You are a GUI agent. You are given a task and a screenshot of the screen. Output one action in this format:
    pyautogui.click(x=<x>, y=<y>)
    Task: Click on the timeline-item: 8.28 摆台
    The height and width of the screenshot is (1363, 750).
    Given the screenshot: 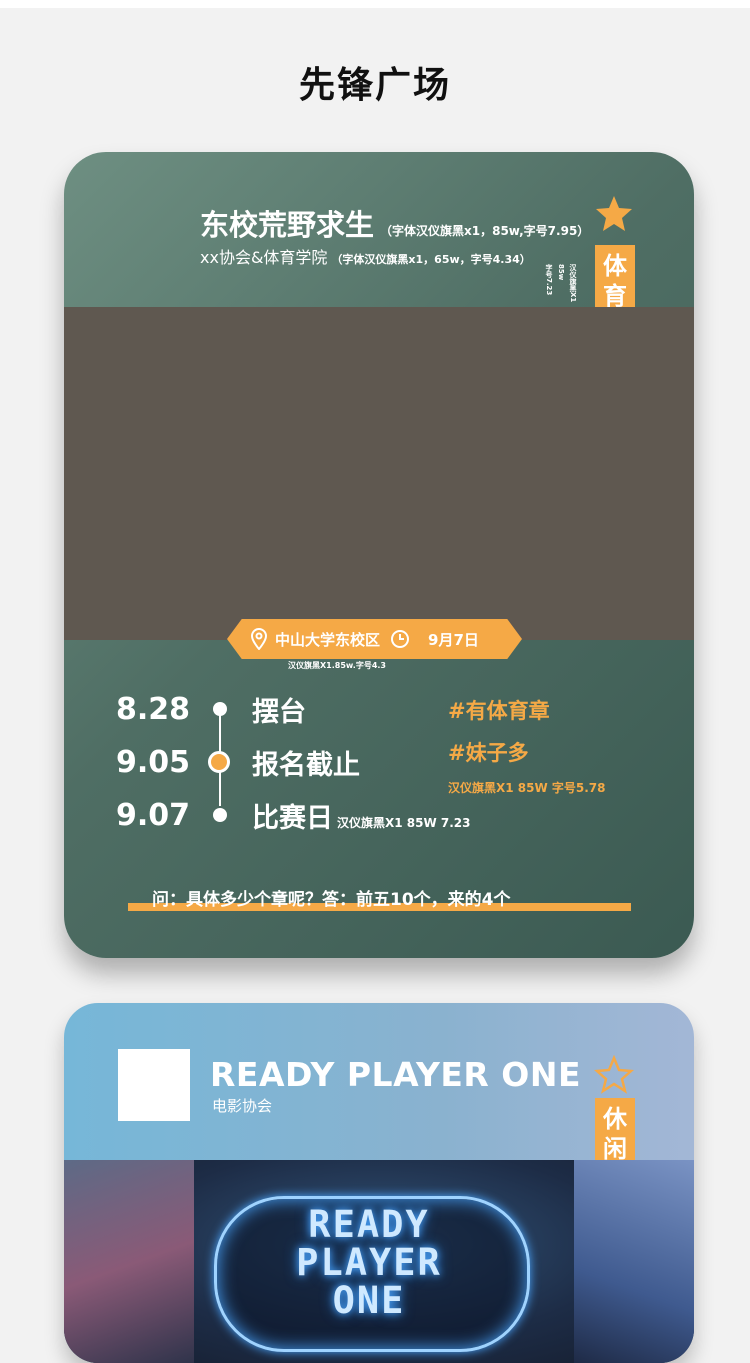 What is the action you would take?
    pyautogui.click(x=211, y=709)
    